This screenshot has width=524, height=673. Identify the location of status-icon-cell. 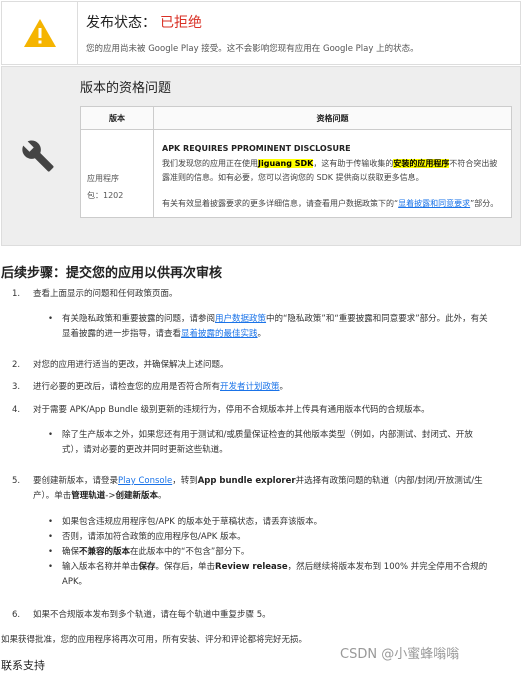
(40, 33).